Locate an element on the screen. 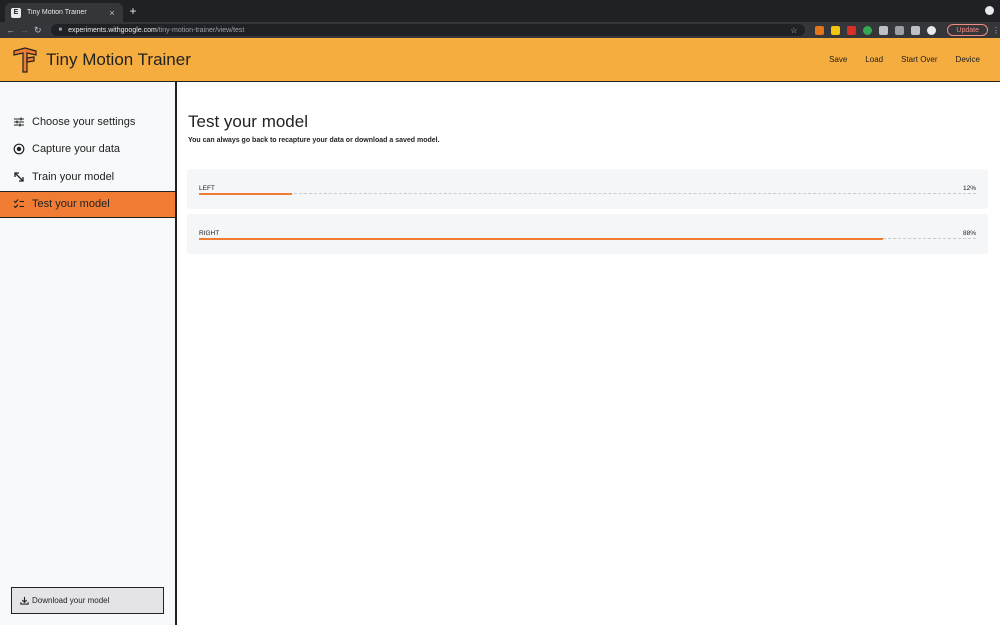  page-title: Test your model is located at coordinates (248, 121).